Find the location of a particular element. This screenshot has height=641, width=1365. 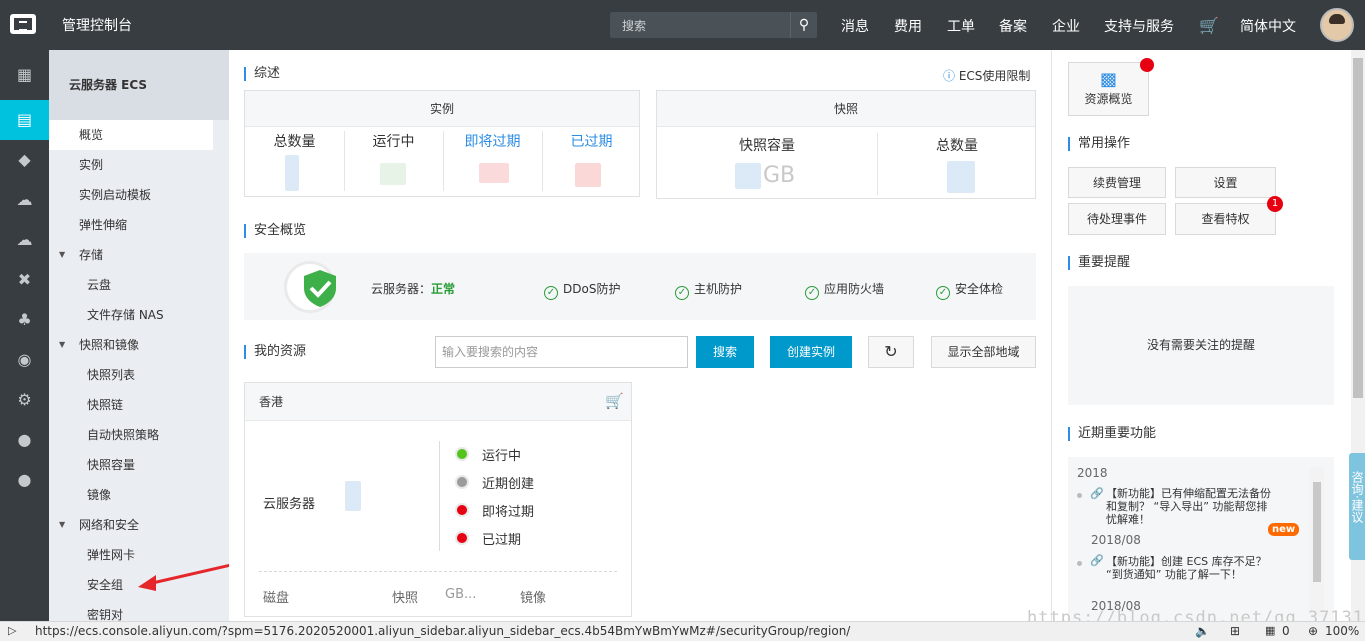

nav-billing: 费用 is located at coordinates (908, 26).